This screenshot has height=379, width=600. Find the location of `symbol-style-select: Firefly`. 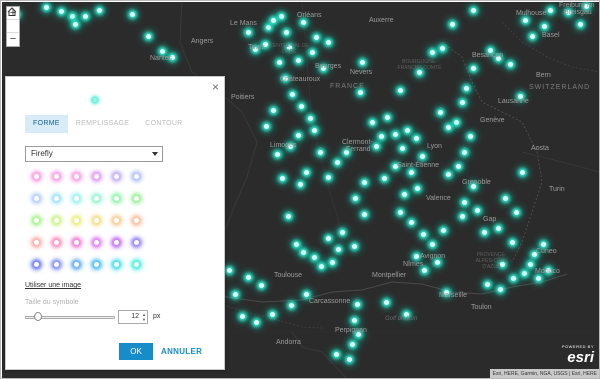

symbol-style-select: Firefly is located at coordinates (94, 154).